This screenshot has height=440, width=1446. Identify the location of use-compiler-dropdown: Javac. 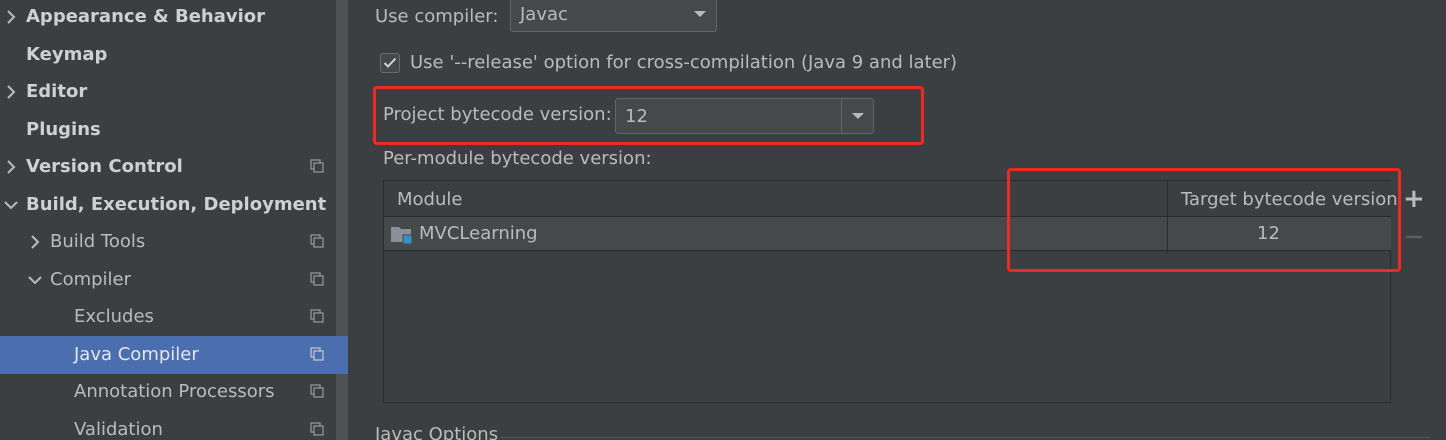
(613, 16).